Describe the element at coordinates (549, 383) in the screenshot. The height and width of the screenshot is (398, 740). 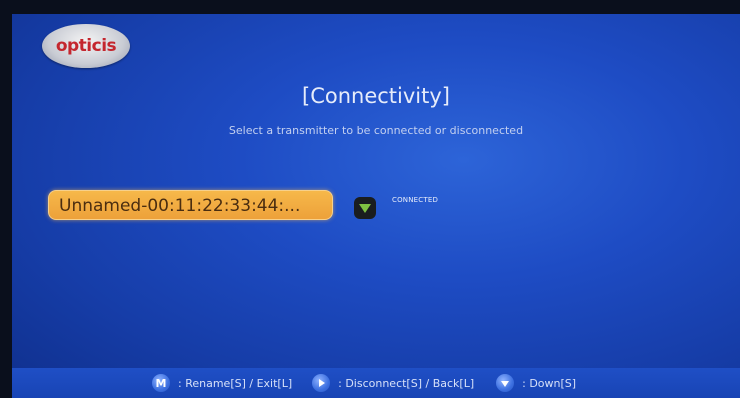
I see `down-label: : Down[S]` at that location.